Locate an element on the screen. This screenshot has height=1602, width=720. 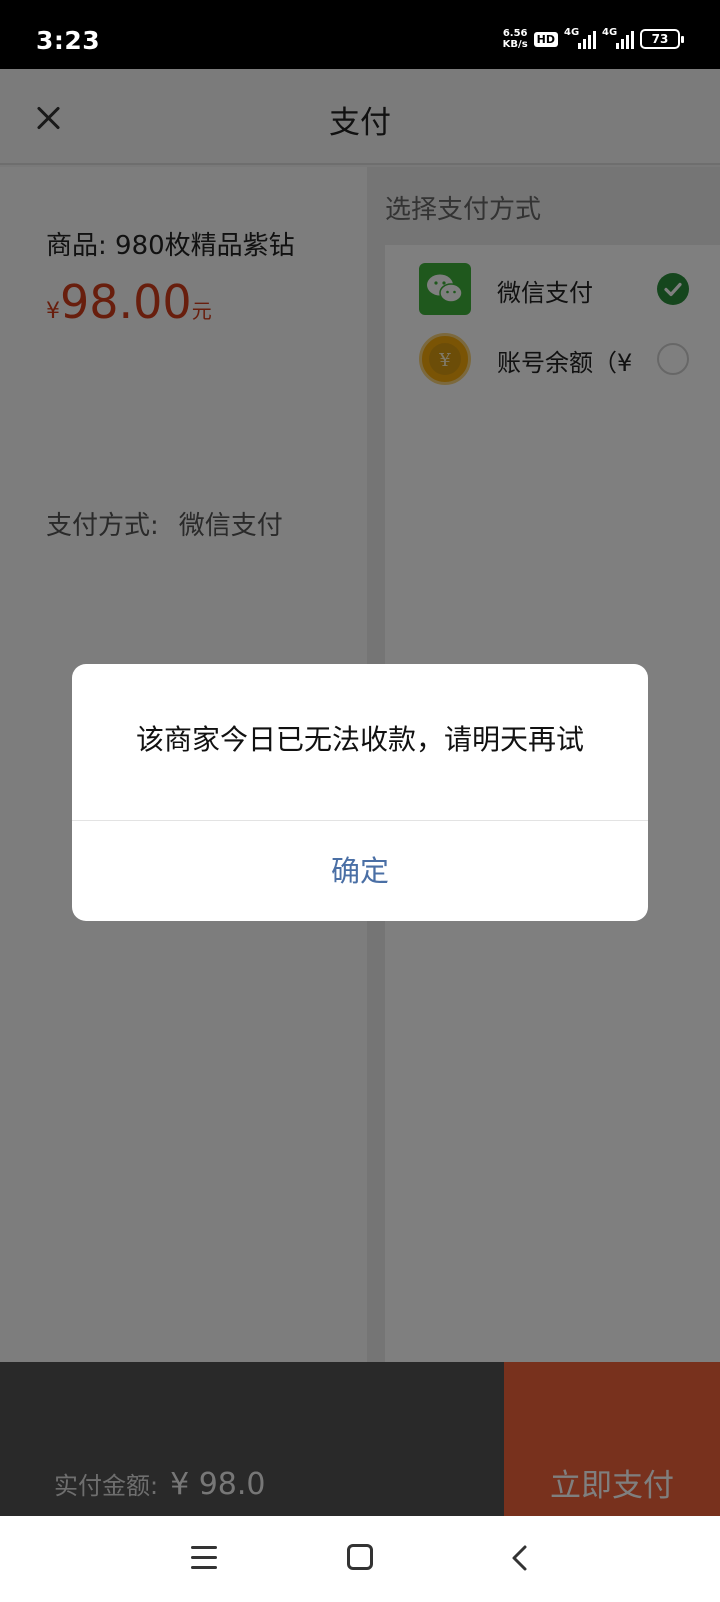
system-nav-bar is located at coordinates (360, 1559).